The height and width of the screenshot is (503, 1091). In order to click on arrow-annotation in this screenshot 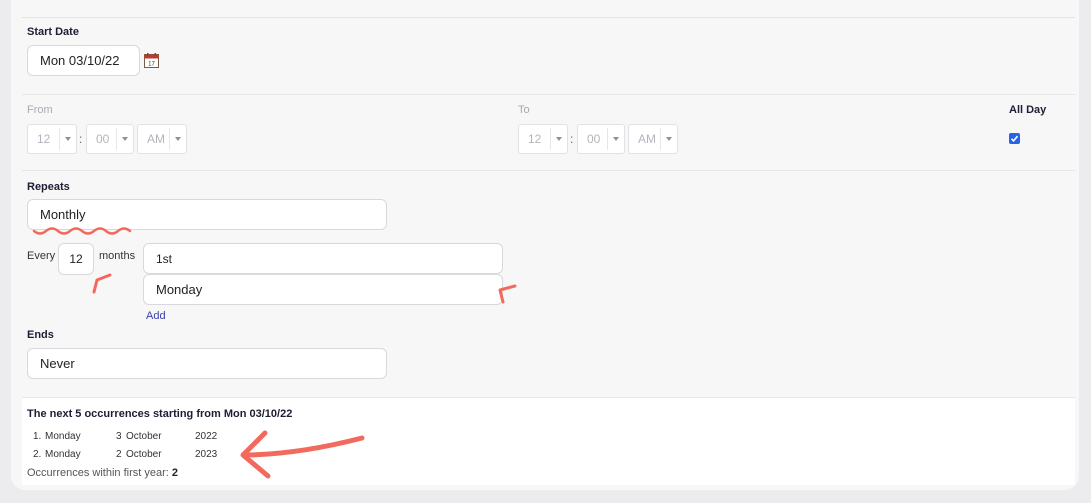, I will do `click(305, 446)`.